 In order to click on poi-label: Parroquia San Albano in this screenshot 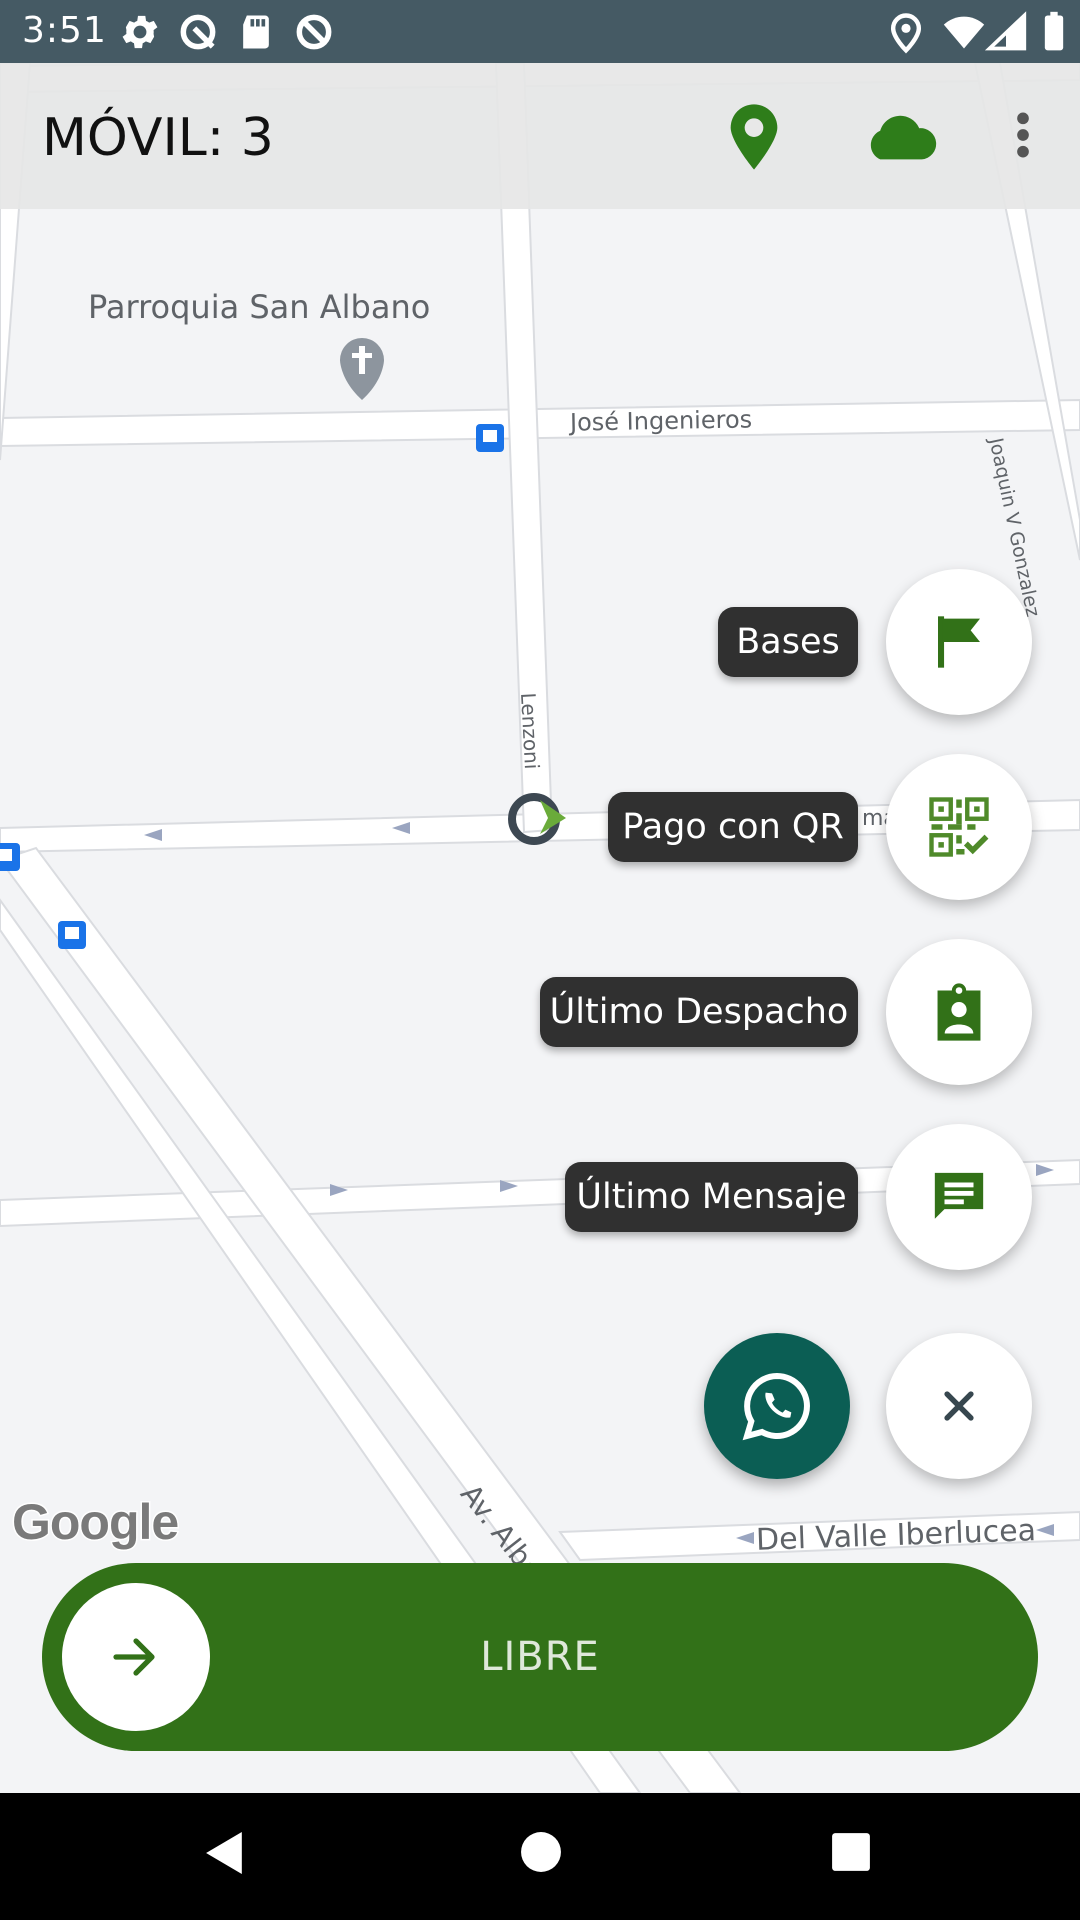, I will do `click(259, 307)`.